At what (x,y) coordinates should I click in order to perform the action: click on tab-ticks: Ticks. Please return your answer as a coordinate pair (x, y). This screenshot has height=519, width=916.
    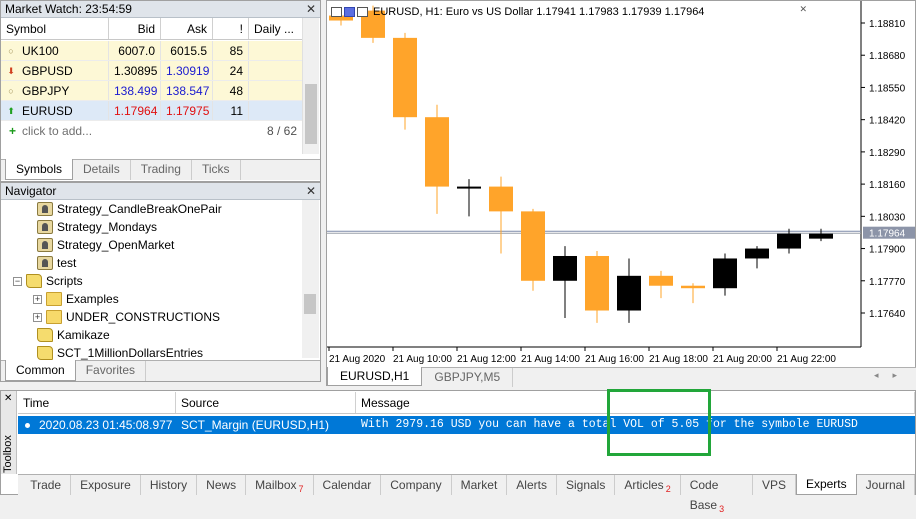
    Looking at the image, I should click on (216, 170).